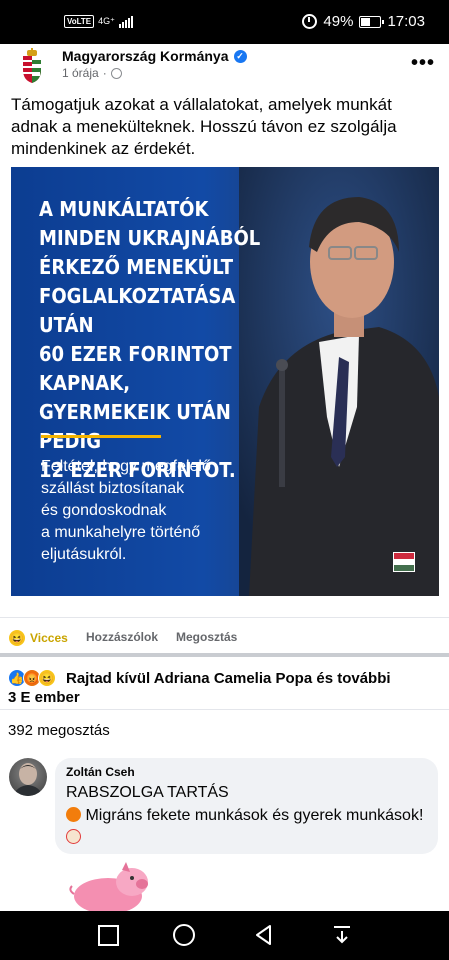 This screenshot has width=449, height=960. What do you see at coordinates (59, 730) in the screenshot?
I see `shares-count: 392 megosztás` at bounding box center [59, 730].